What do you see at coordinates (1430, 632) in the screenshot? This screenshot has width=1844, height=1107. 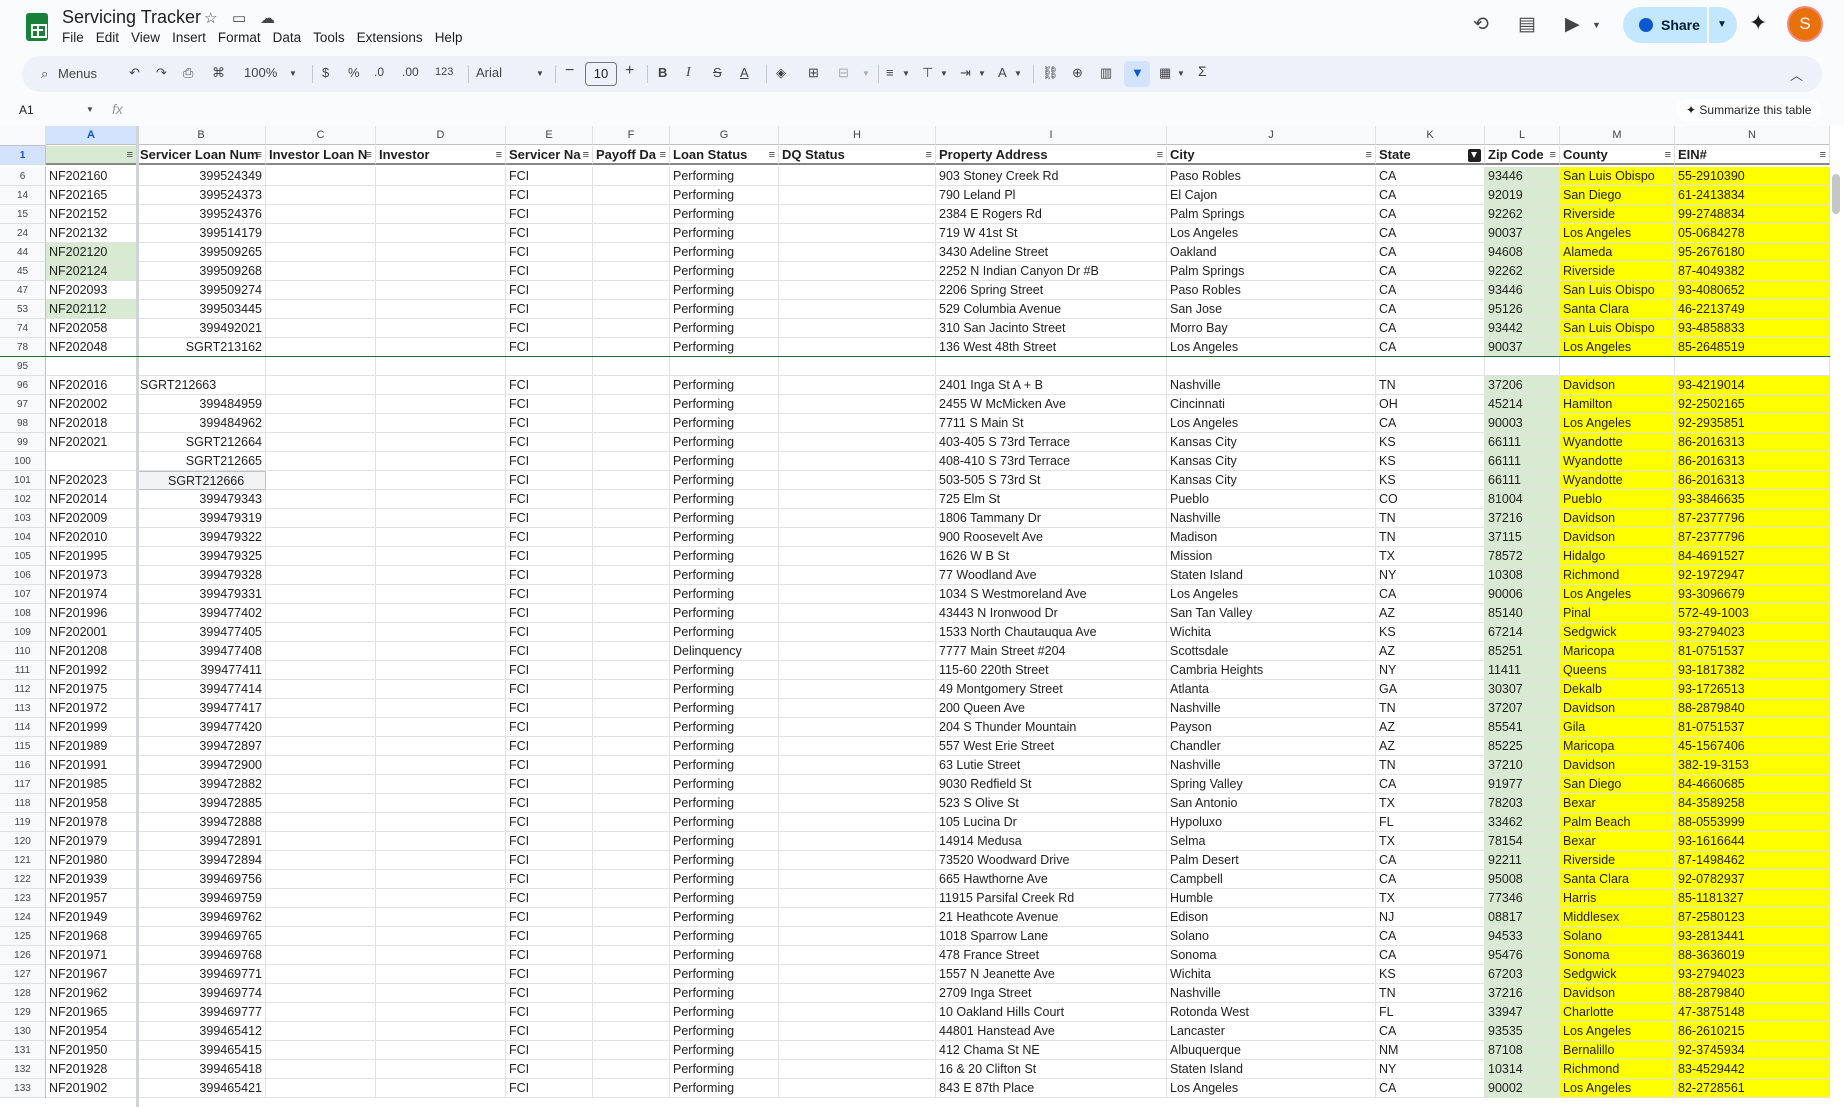 I see `table-cell: KS` at bounding box center [1430, 632].